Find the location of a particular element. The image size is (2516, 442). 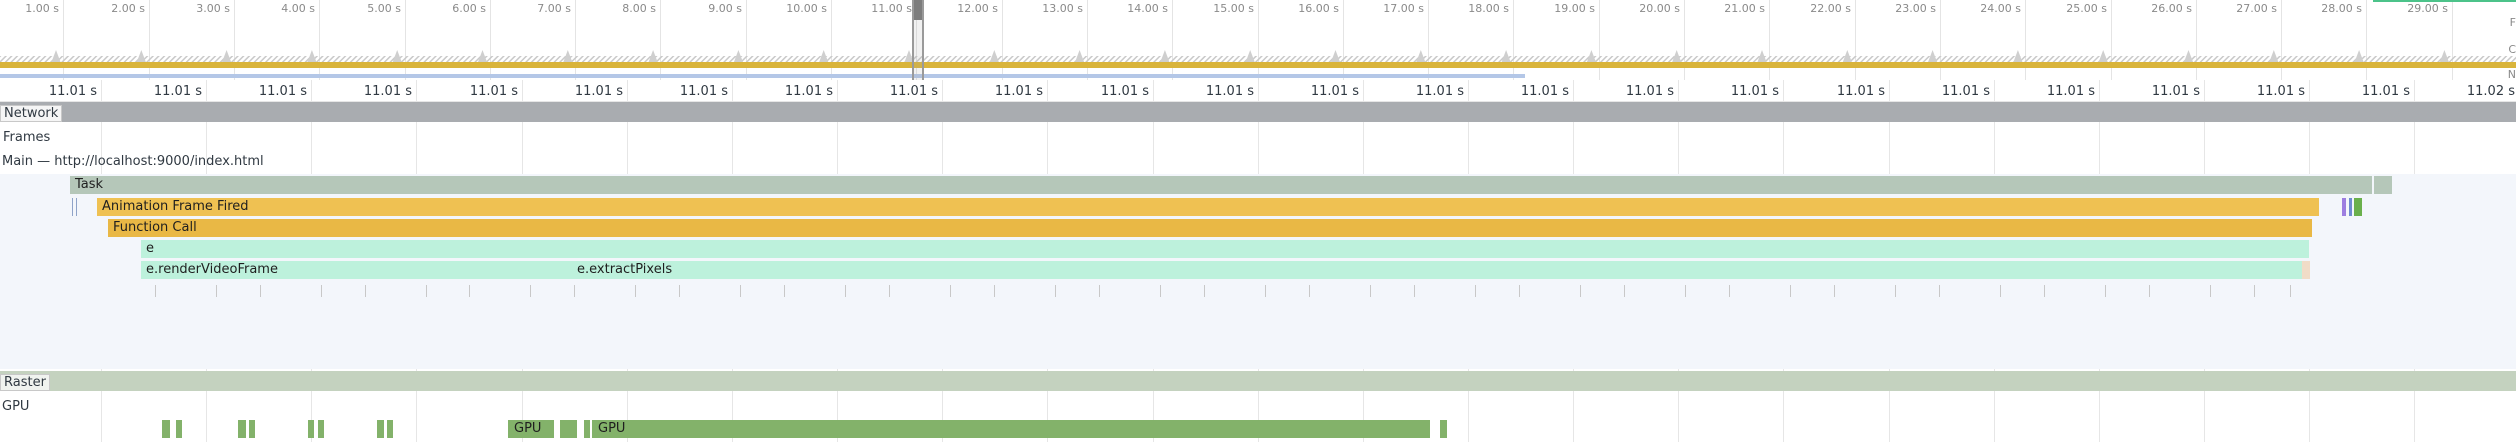

event-animation-frame-fired: Animation Frame Fired is located at coordinates (1208, 207).